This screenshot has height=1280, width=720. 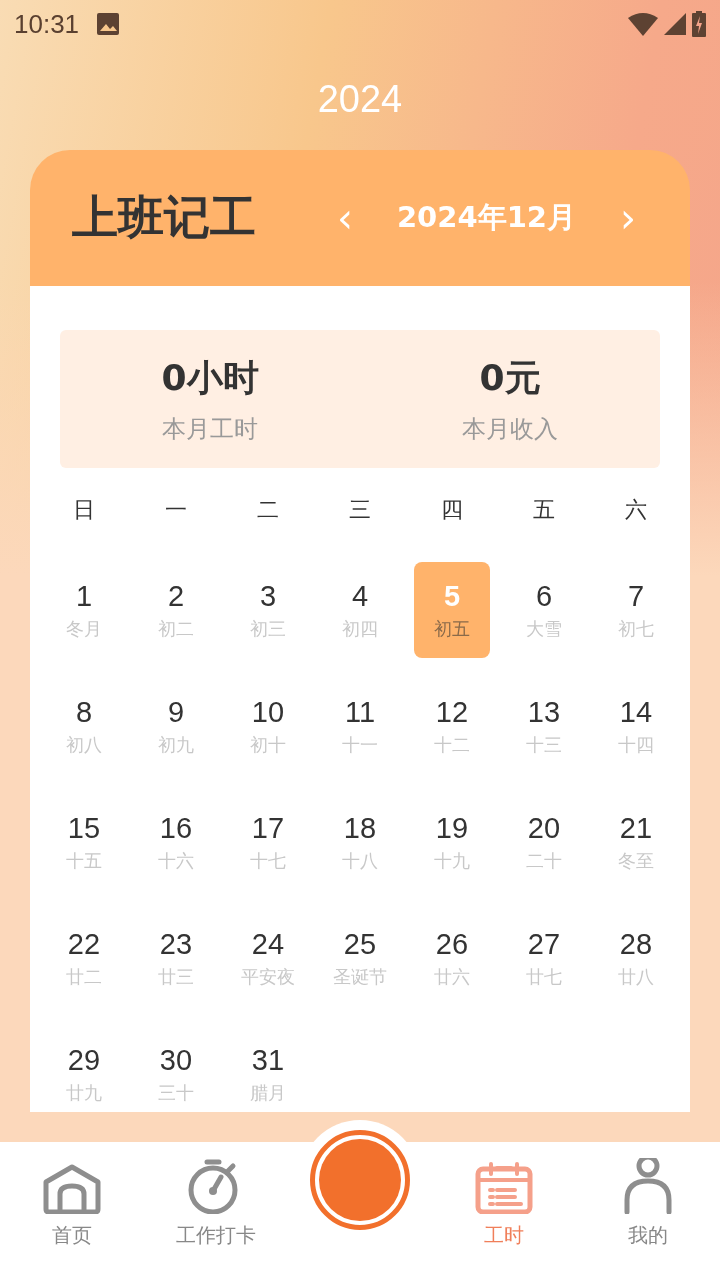 I want to click on year-title: 2024, so click(x=360, y=99).